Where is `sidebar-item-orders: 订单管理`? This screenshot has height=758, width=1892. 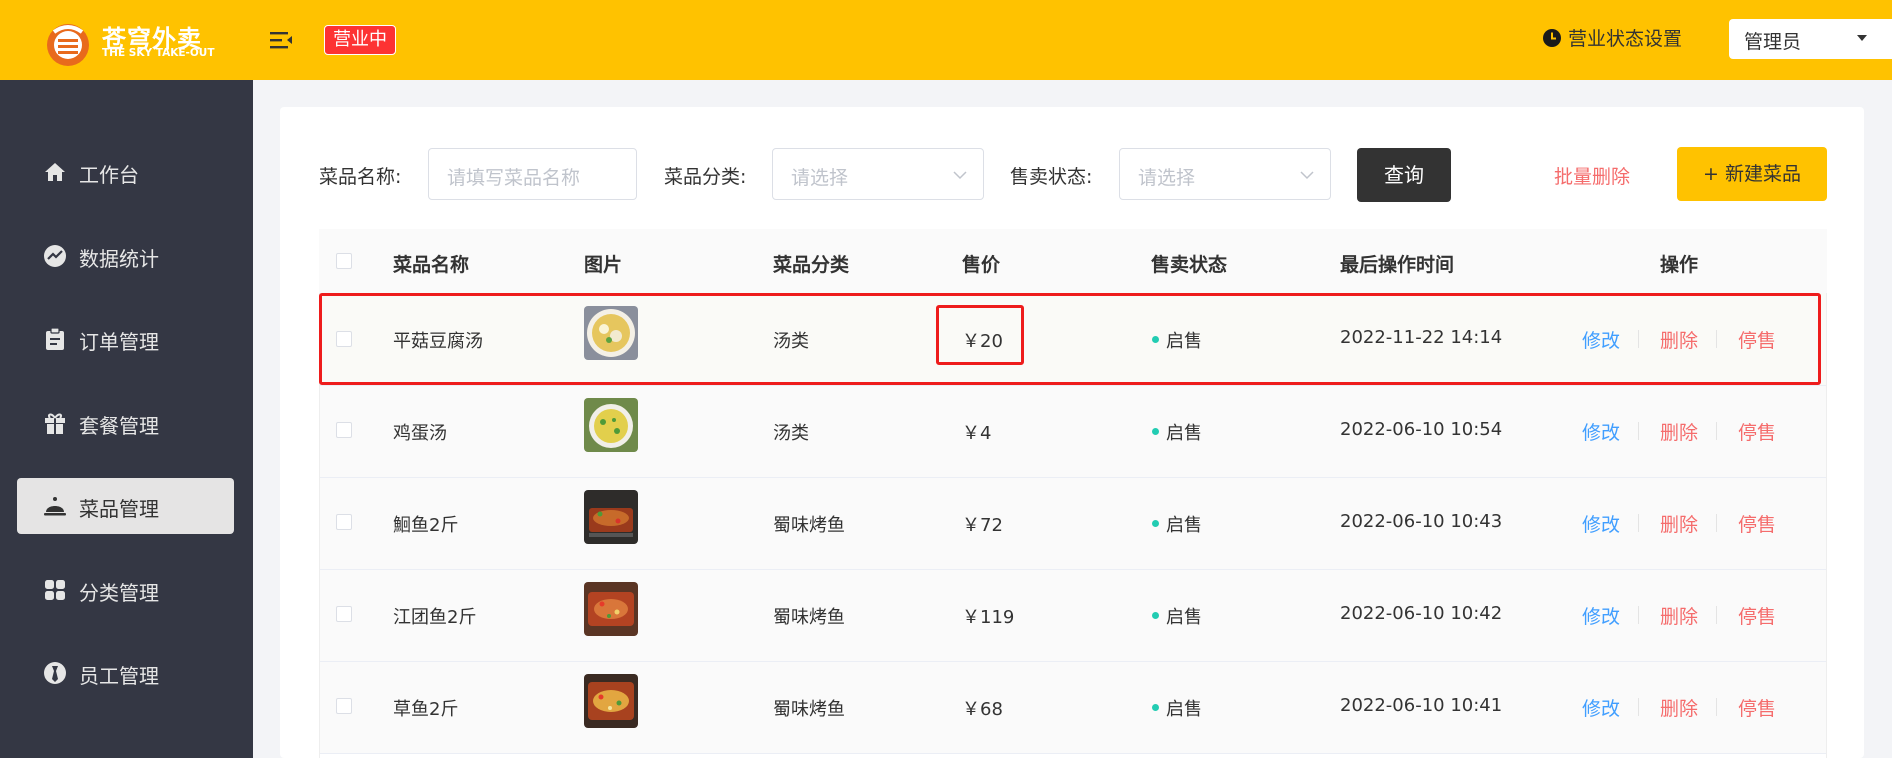 sidebar-item-orders: 订单管理 is located at coordinates (125, 339).